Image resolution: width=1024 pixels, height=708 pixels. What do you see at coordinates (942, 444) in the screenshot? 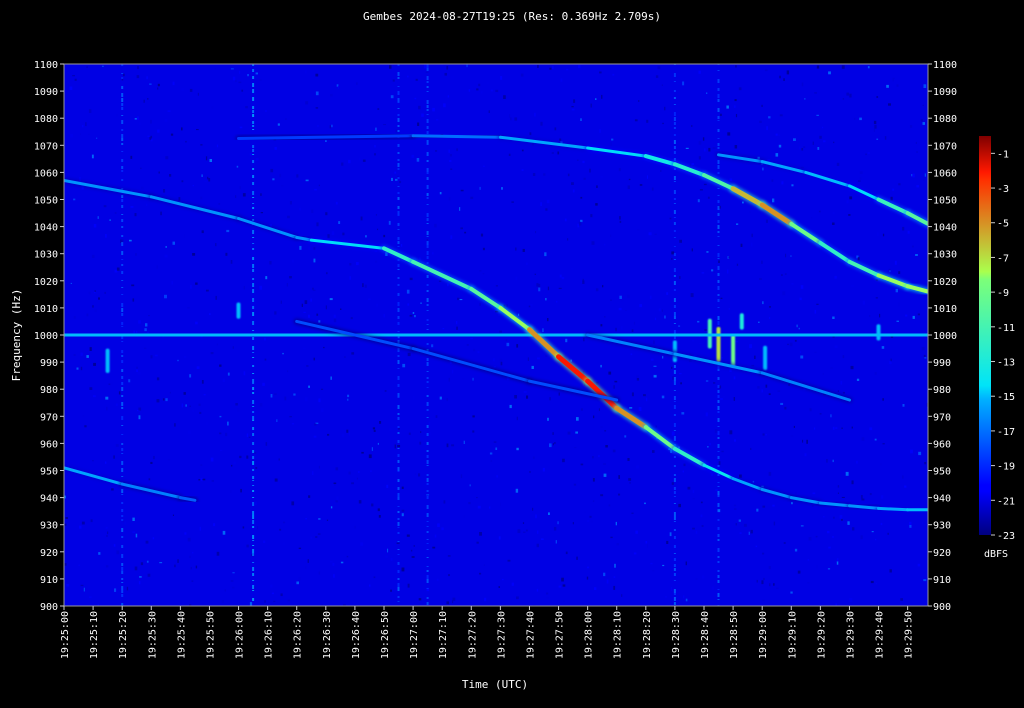
I see `y-tick-label: 960` at bounding box center [942, 444].